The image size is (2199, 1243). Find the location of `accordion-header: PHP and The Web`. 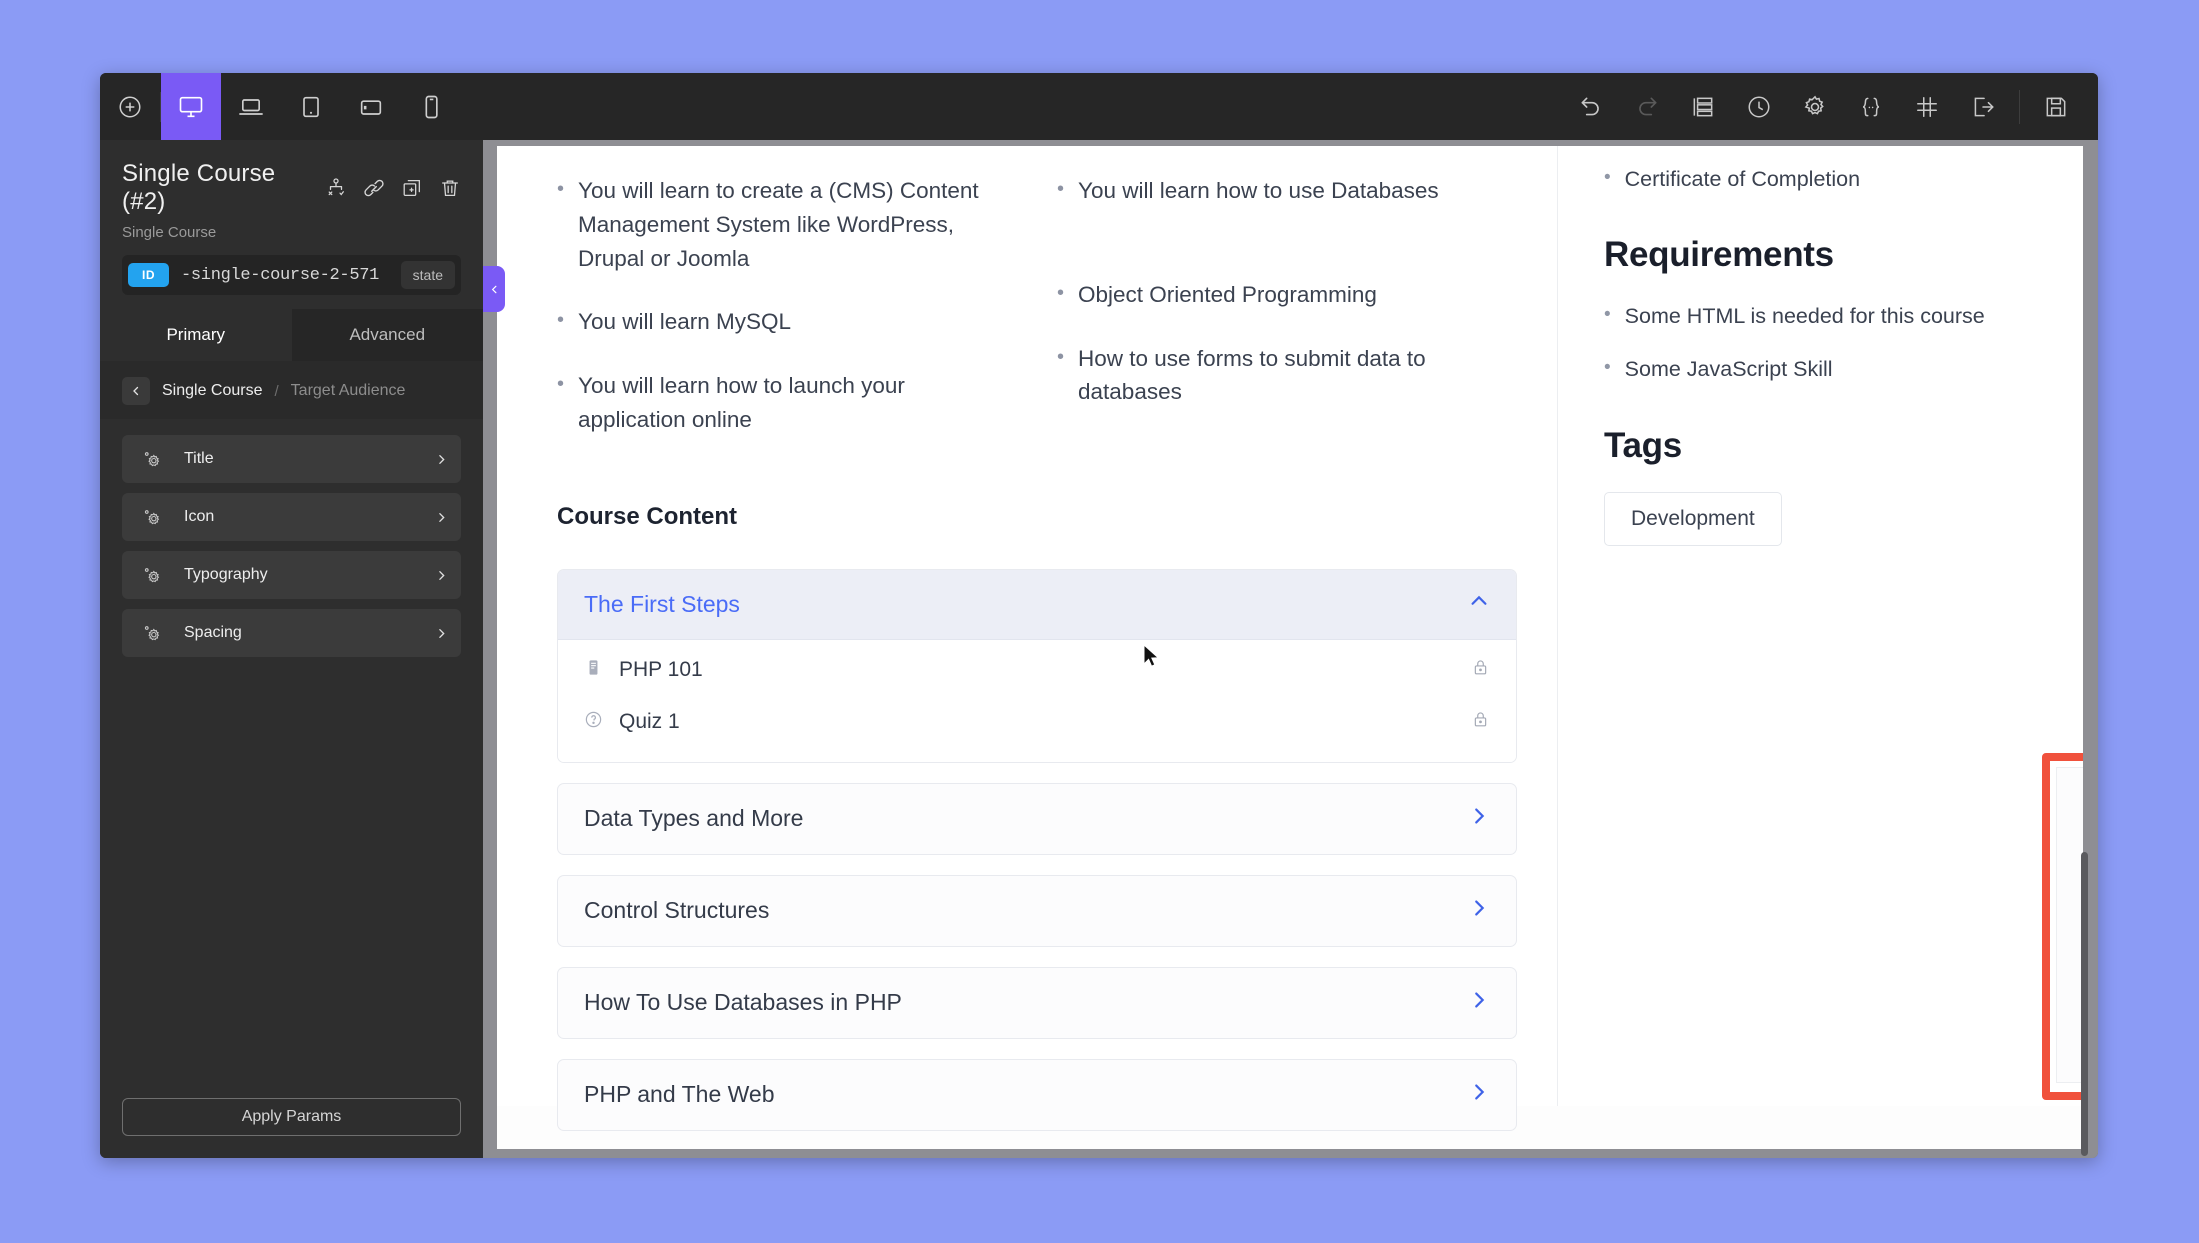

accordion-header: PHP and The Web is located at coordinates (1037, 1095).